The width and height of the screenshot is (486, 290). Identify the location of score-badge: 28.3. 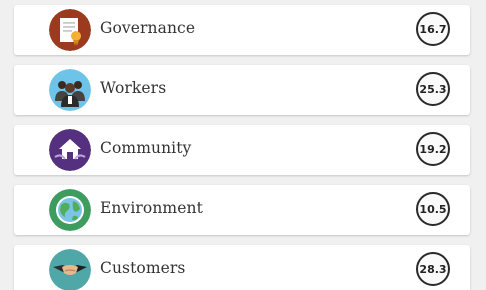
(433, 269).